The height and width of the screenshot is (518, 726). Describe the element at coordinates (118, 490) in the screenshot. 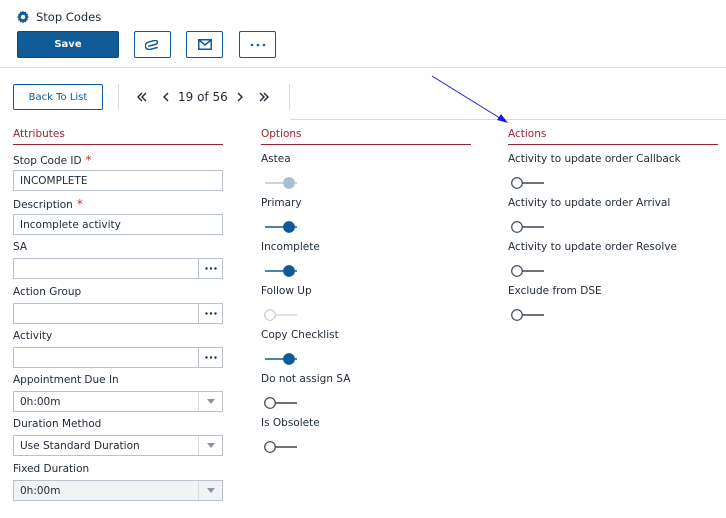

I see `fixed-duration-select: 0h:00m` at that location.